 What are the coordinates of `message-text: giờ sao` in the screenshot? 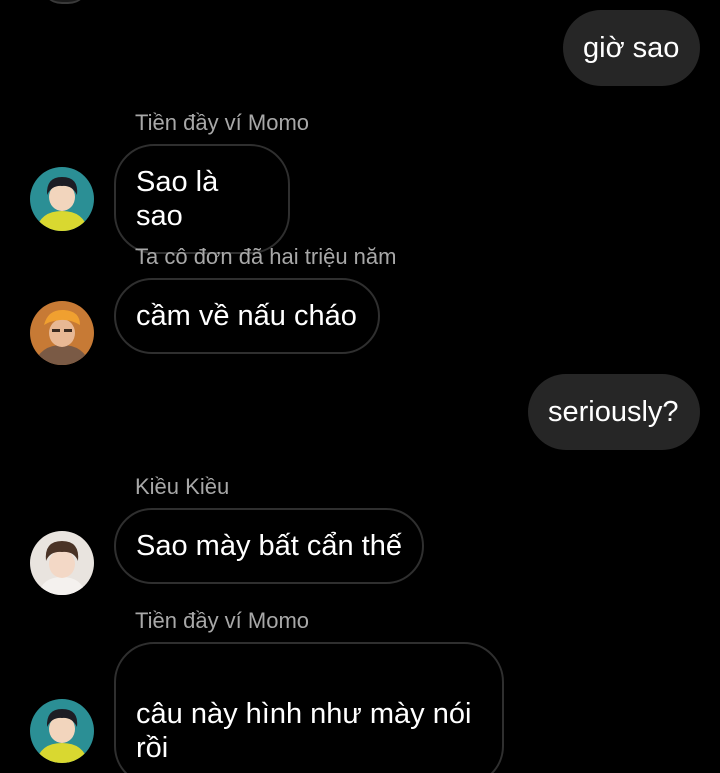 It's located at (631, 48).